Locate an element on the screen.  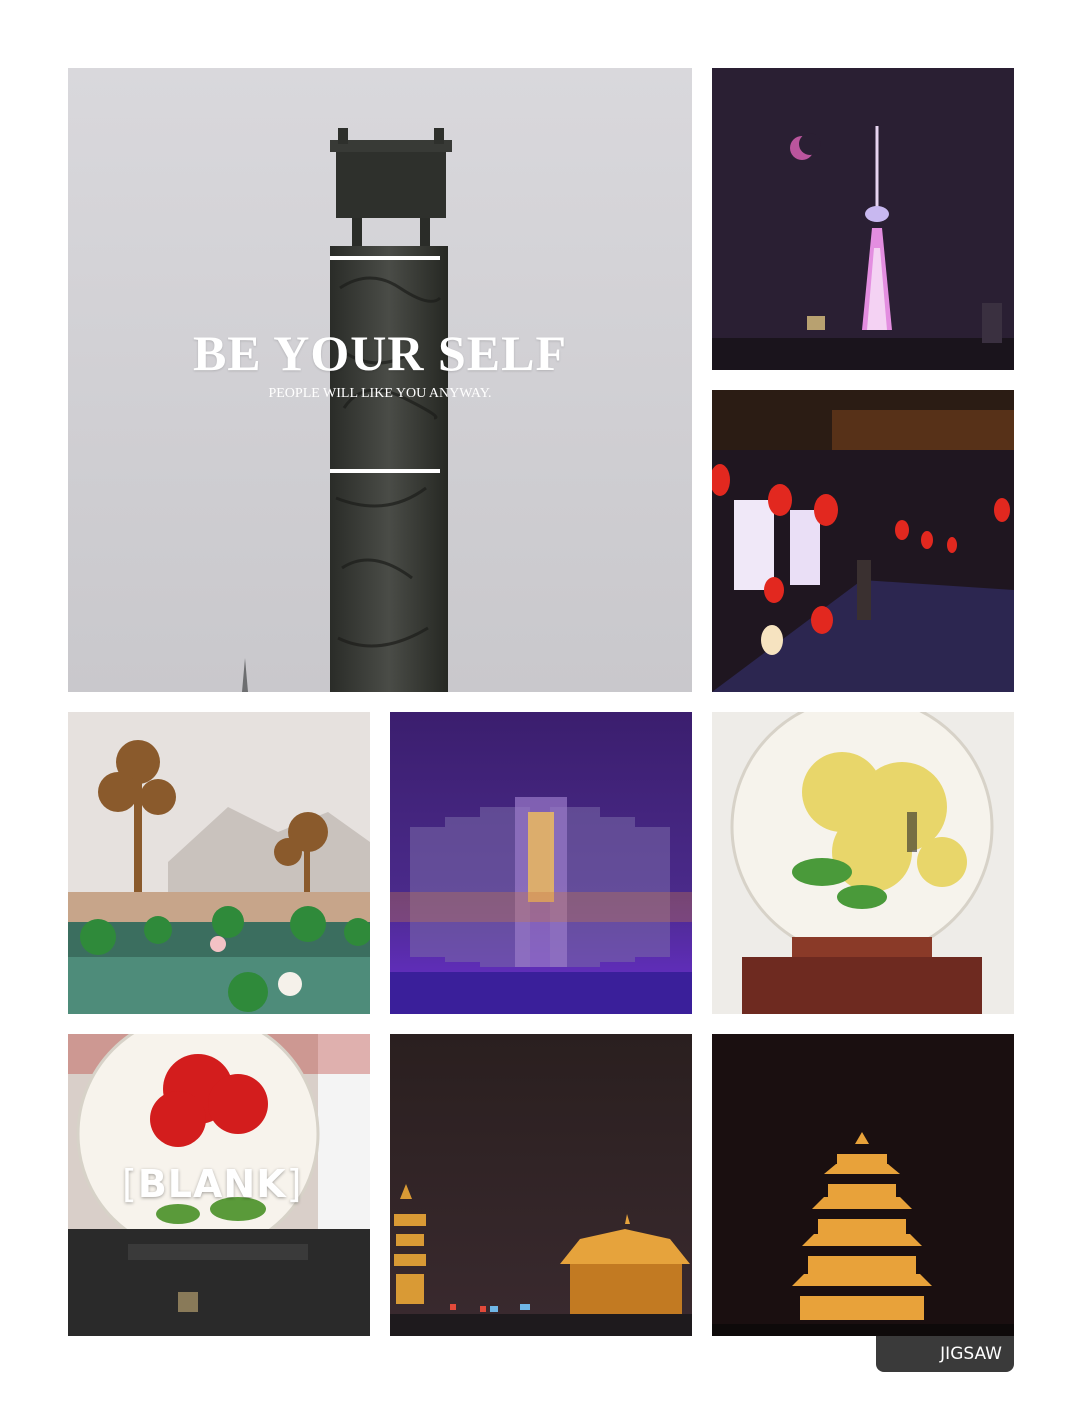
quote-title: BE YOUR SELF is located at coordinates (380, 353).